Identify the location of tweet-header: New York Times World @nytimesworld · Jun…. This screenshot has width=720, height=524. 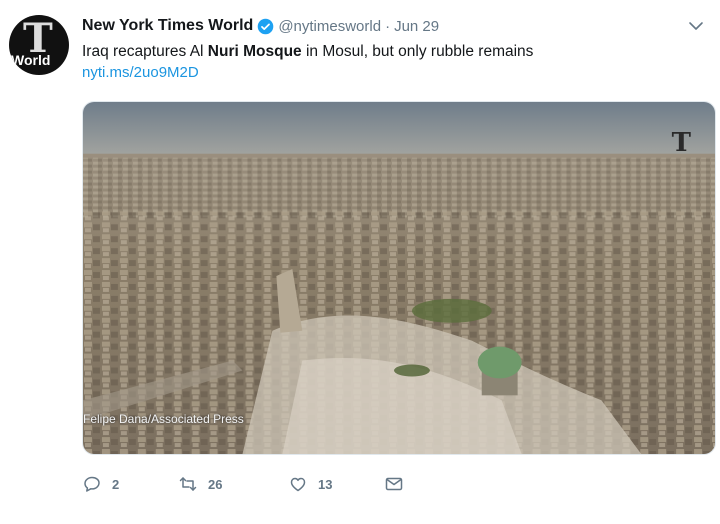
(260, 26).